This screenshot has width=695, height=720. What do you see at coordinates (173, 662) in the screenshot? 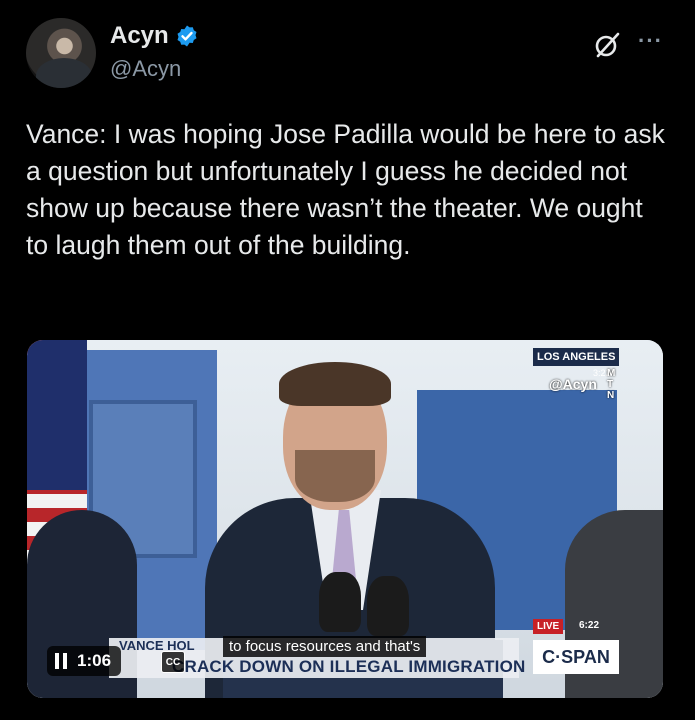
I see `closed-captions-button: CC` at bounding box center [173, 662].